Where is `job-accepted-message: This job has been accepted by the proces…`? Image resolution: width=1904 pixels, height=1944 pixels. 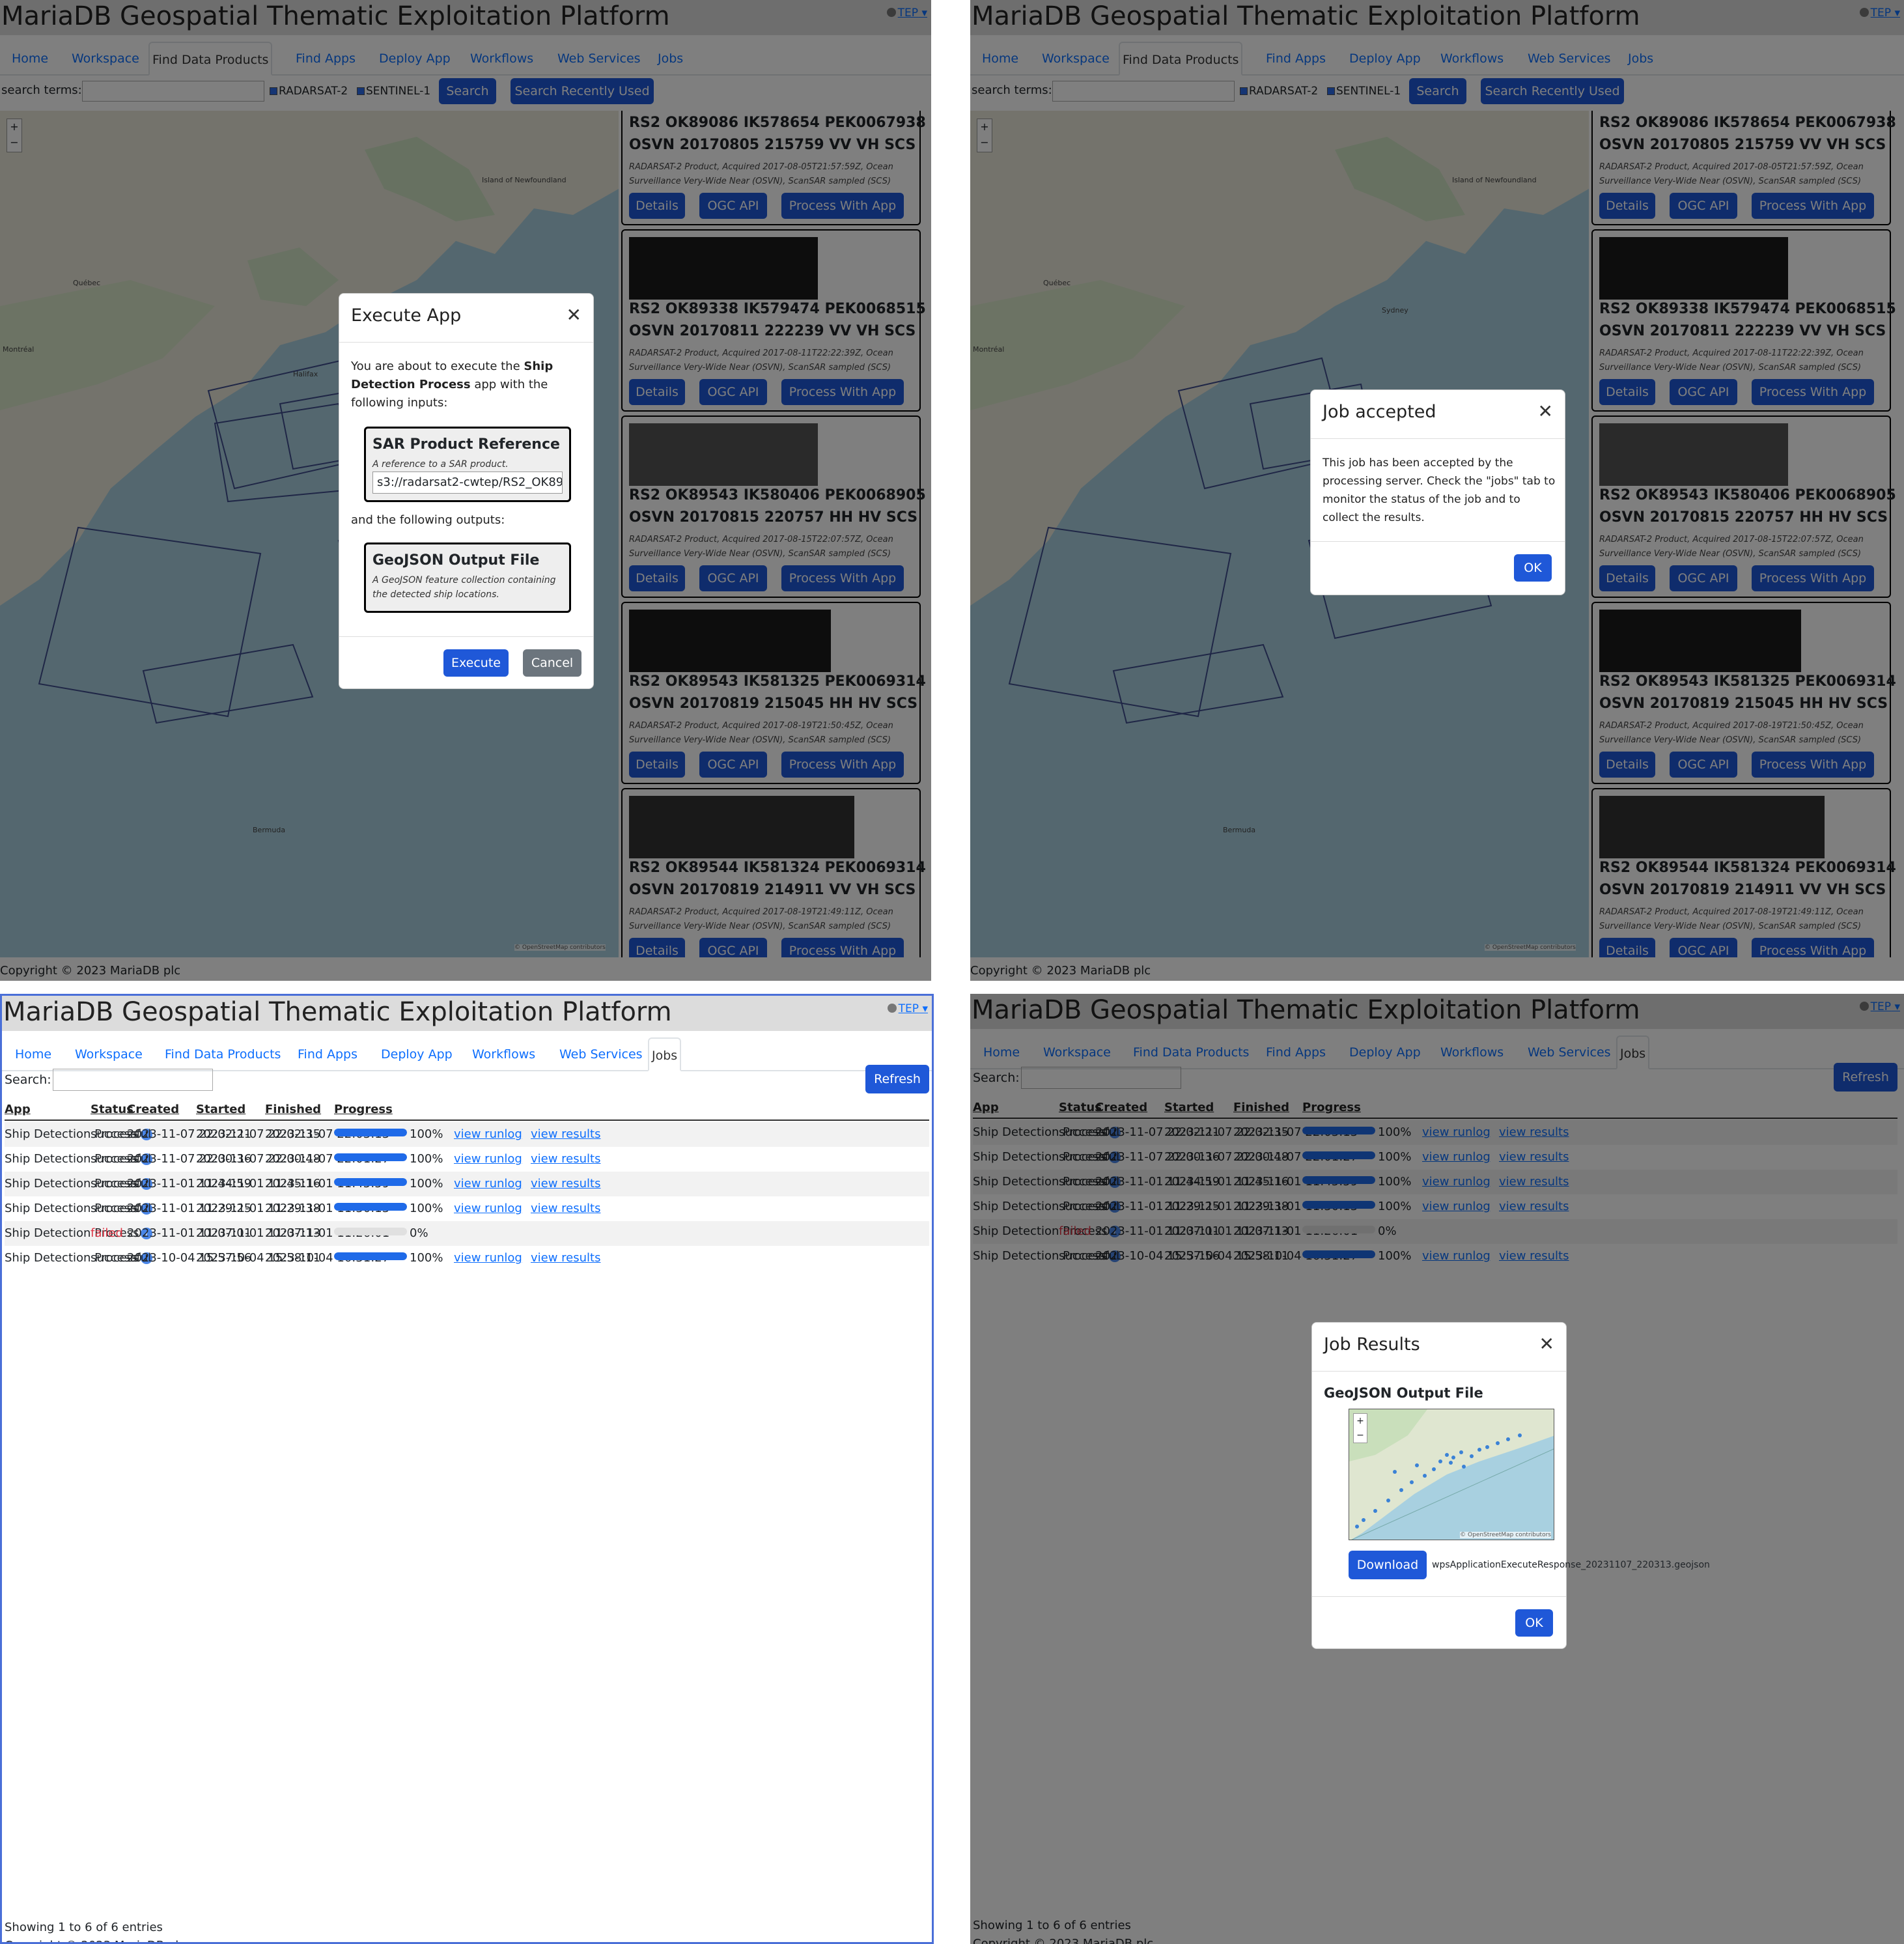
job-accepted-message: This job has been accepted by the proces… is located at coordinates (1439, 491).